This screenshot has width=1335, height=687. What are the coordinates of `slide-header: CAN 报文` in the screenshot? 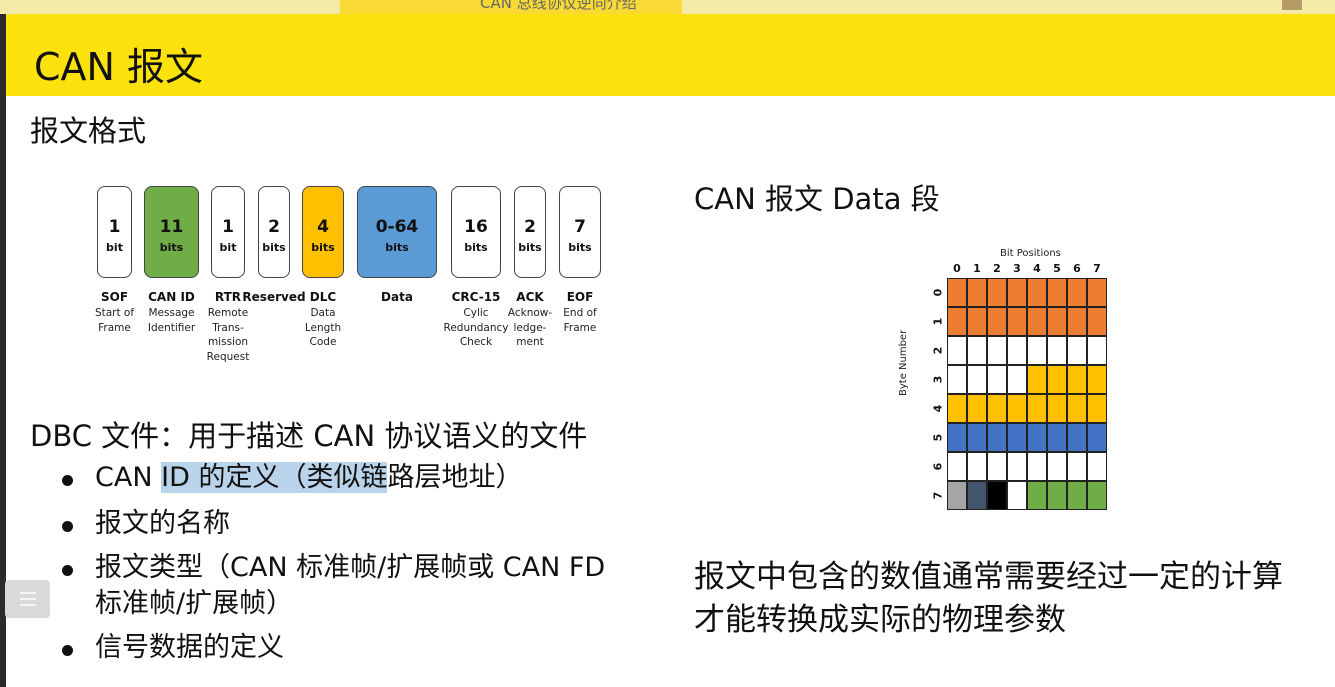 It's located at (670, 55).